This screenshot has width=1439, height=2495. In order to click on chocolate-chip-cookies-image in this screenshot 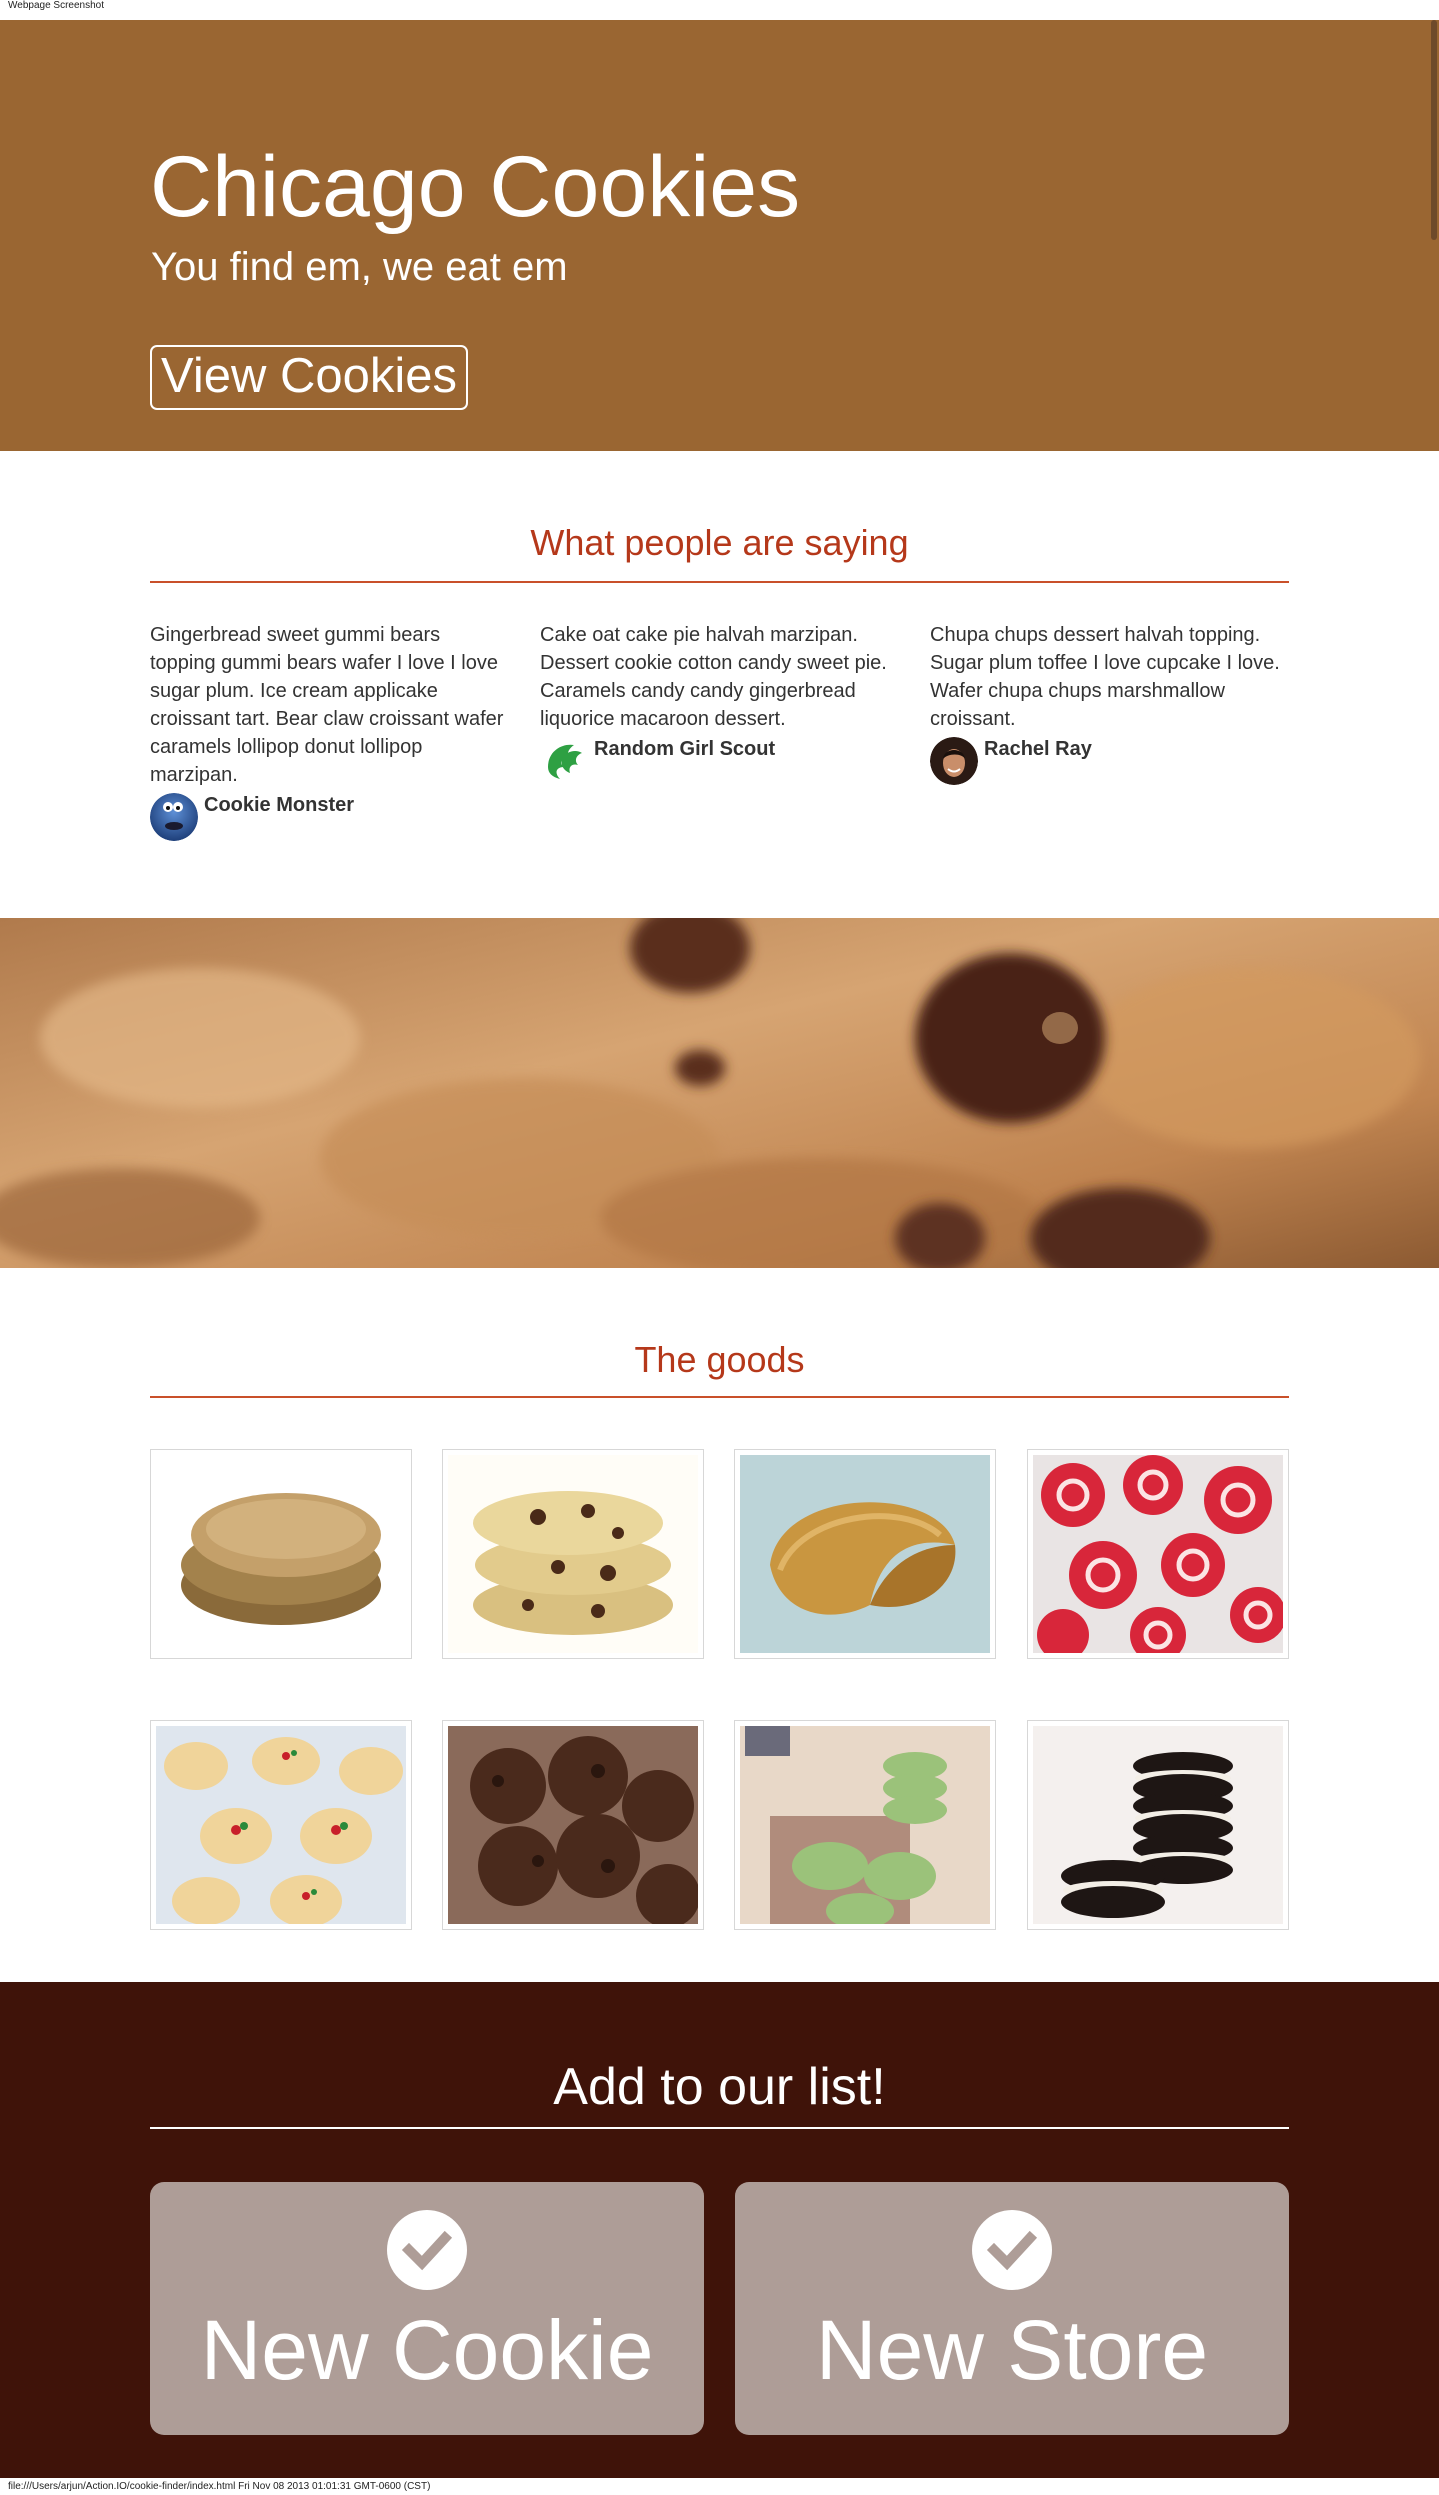, I will do `click(573, 1554)`.